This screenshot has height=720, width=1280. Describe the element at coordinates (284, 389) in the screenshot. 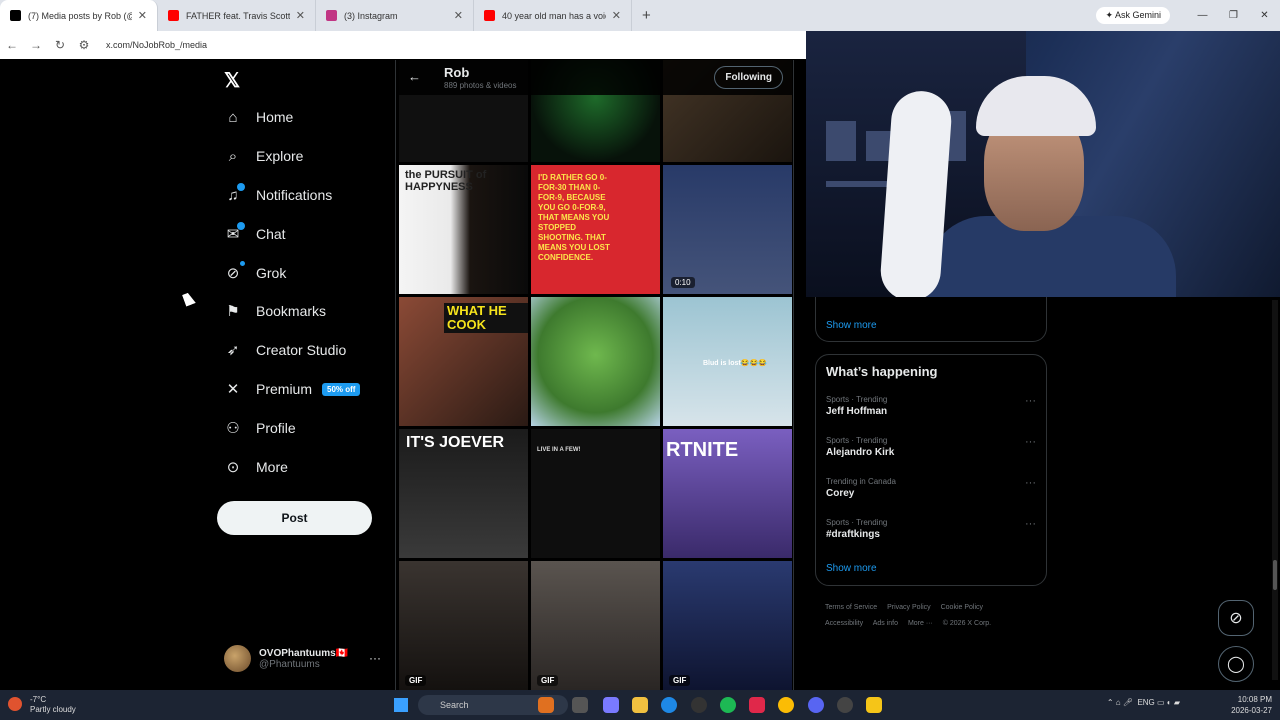

I see `nav-label: Premium` at that location.